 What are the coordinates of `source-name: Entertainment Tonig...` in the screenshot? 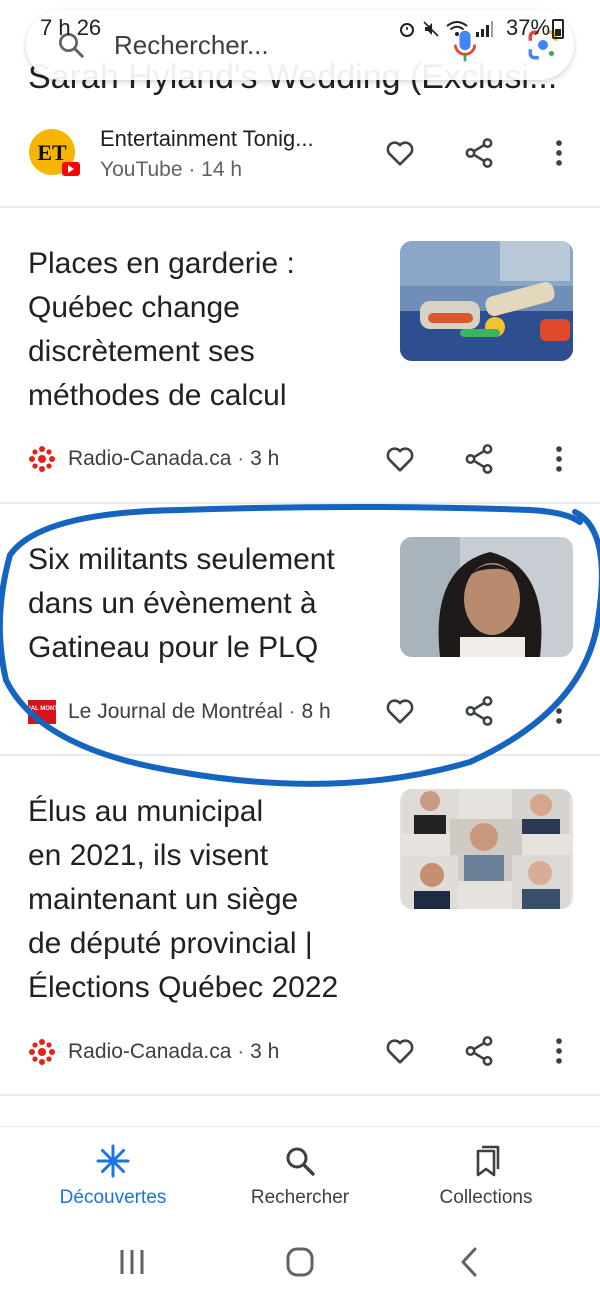 It's located at (207, 138).